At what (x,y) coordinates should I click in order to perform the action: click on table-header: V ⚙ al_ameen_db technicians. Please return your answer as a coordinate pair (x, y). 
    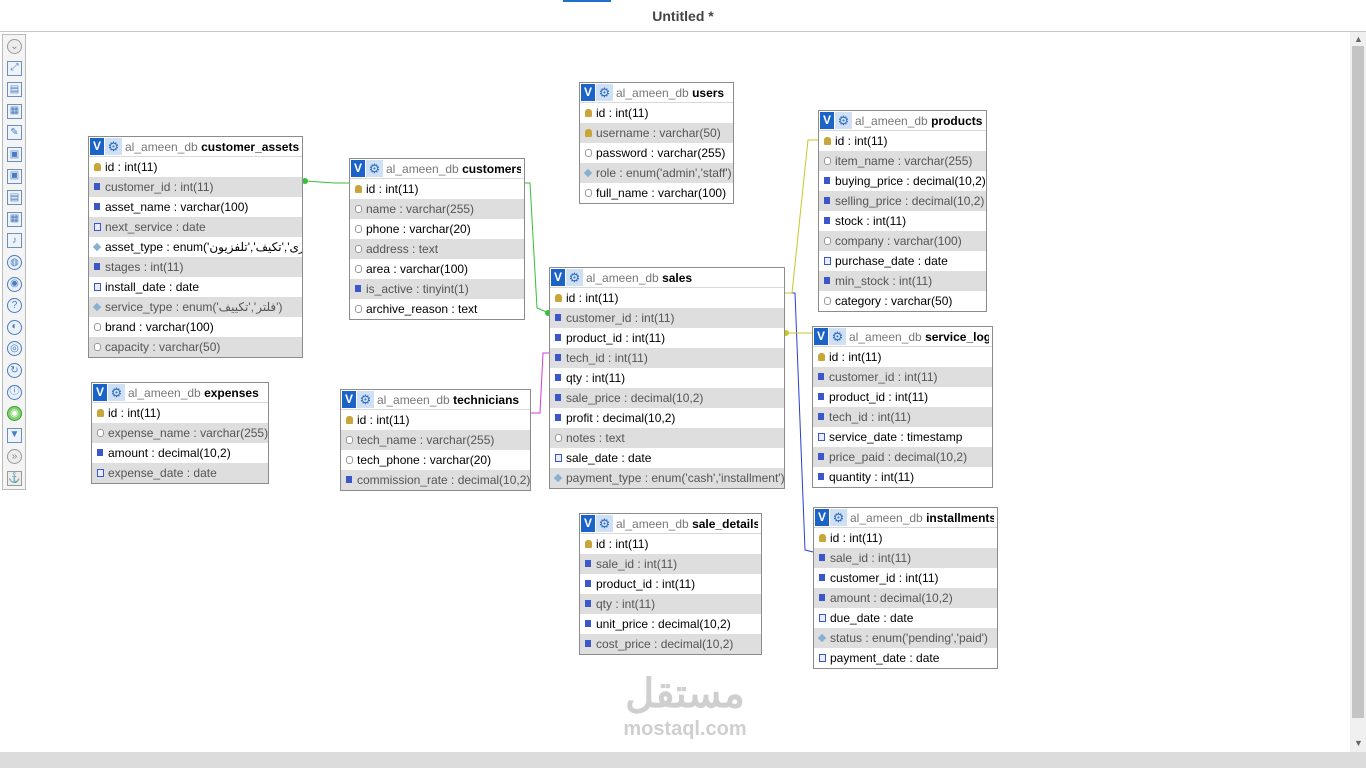
    Looking at the image, I should click on (435, 400).